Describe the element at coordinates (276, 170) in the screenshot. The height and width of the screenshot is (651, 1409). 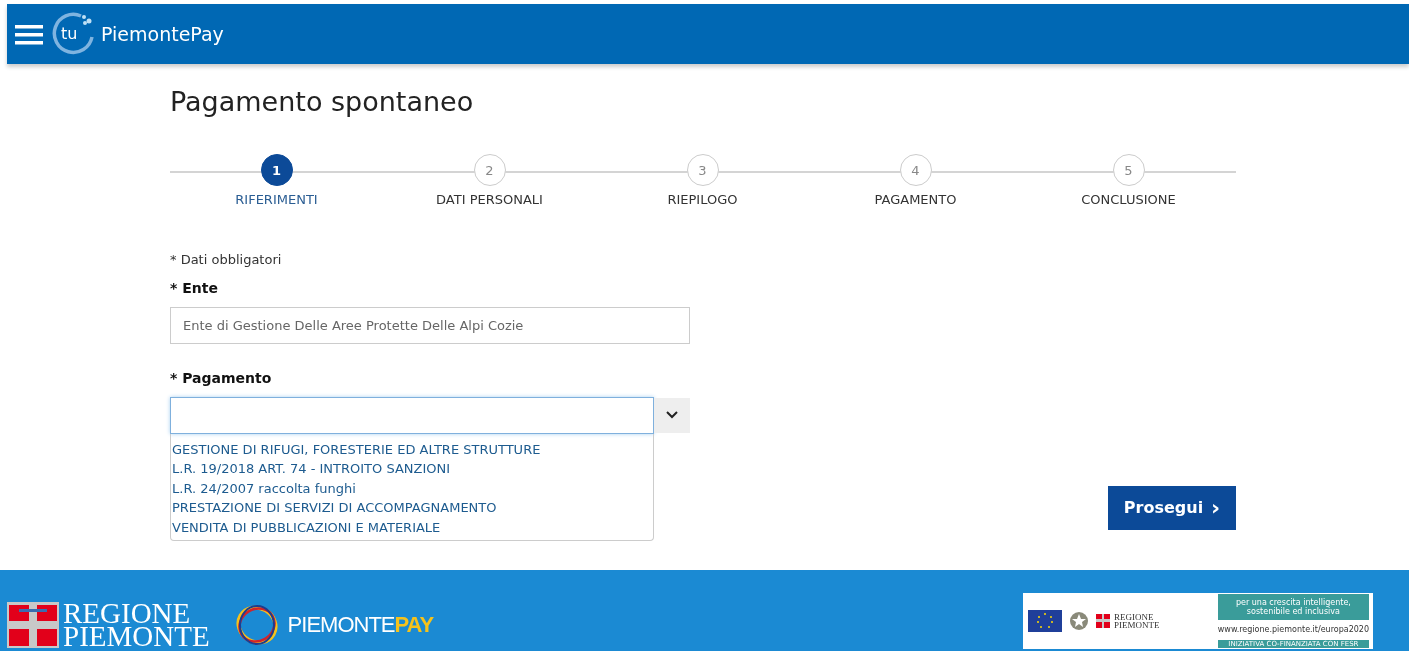
I see `step-number: 1` at that location.